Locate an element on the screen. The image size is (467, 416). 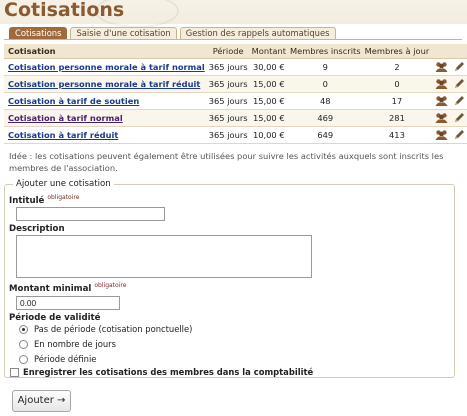
inscrits-cell: 469 is located at coordinates (325, 118).